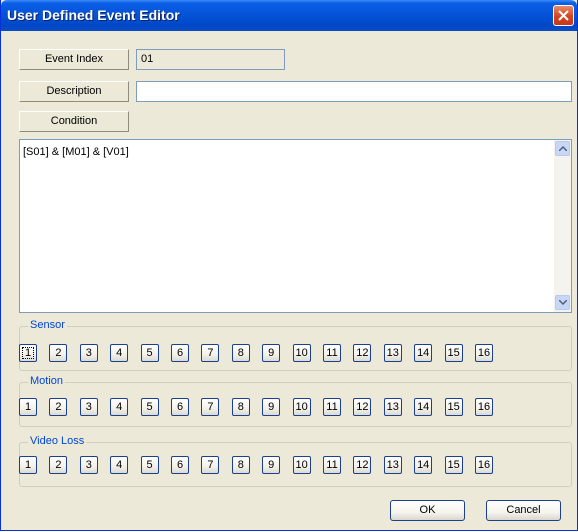  Describe the element at coordinates (563, 15) in the screenshot. I see `close-button` at that location.